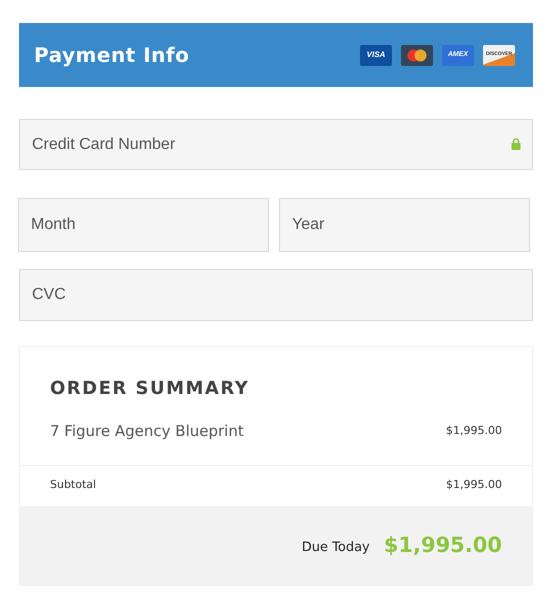 The image size is (550, 601). What do you see at coordinates (474, 431) in the screenshot?
I see `item-price: $1,995.00` at bounding box center [474, 431].